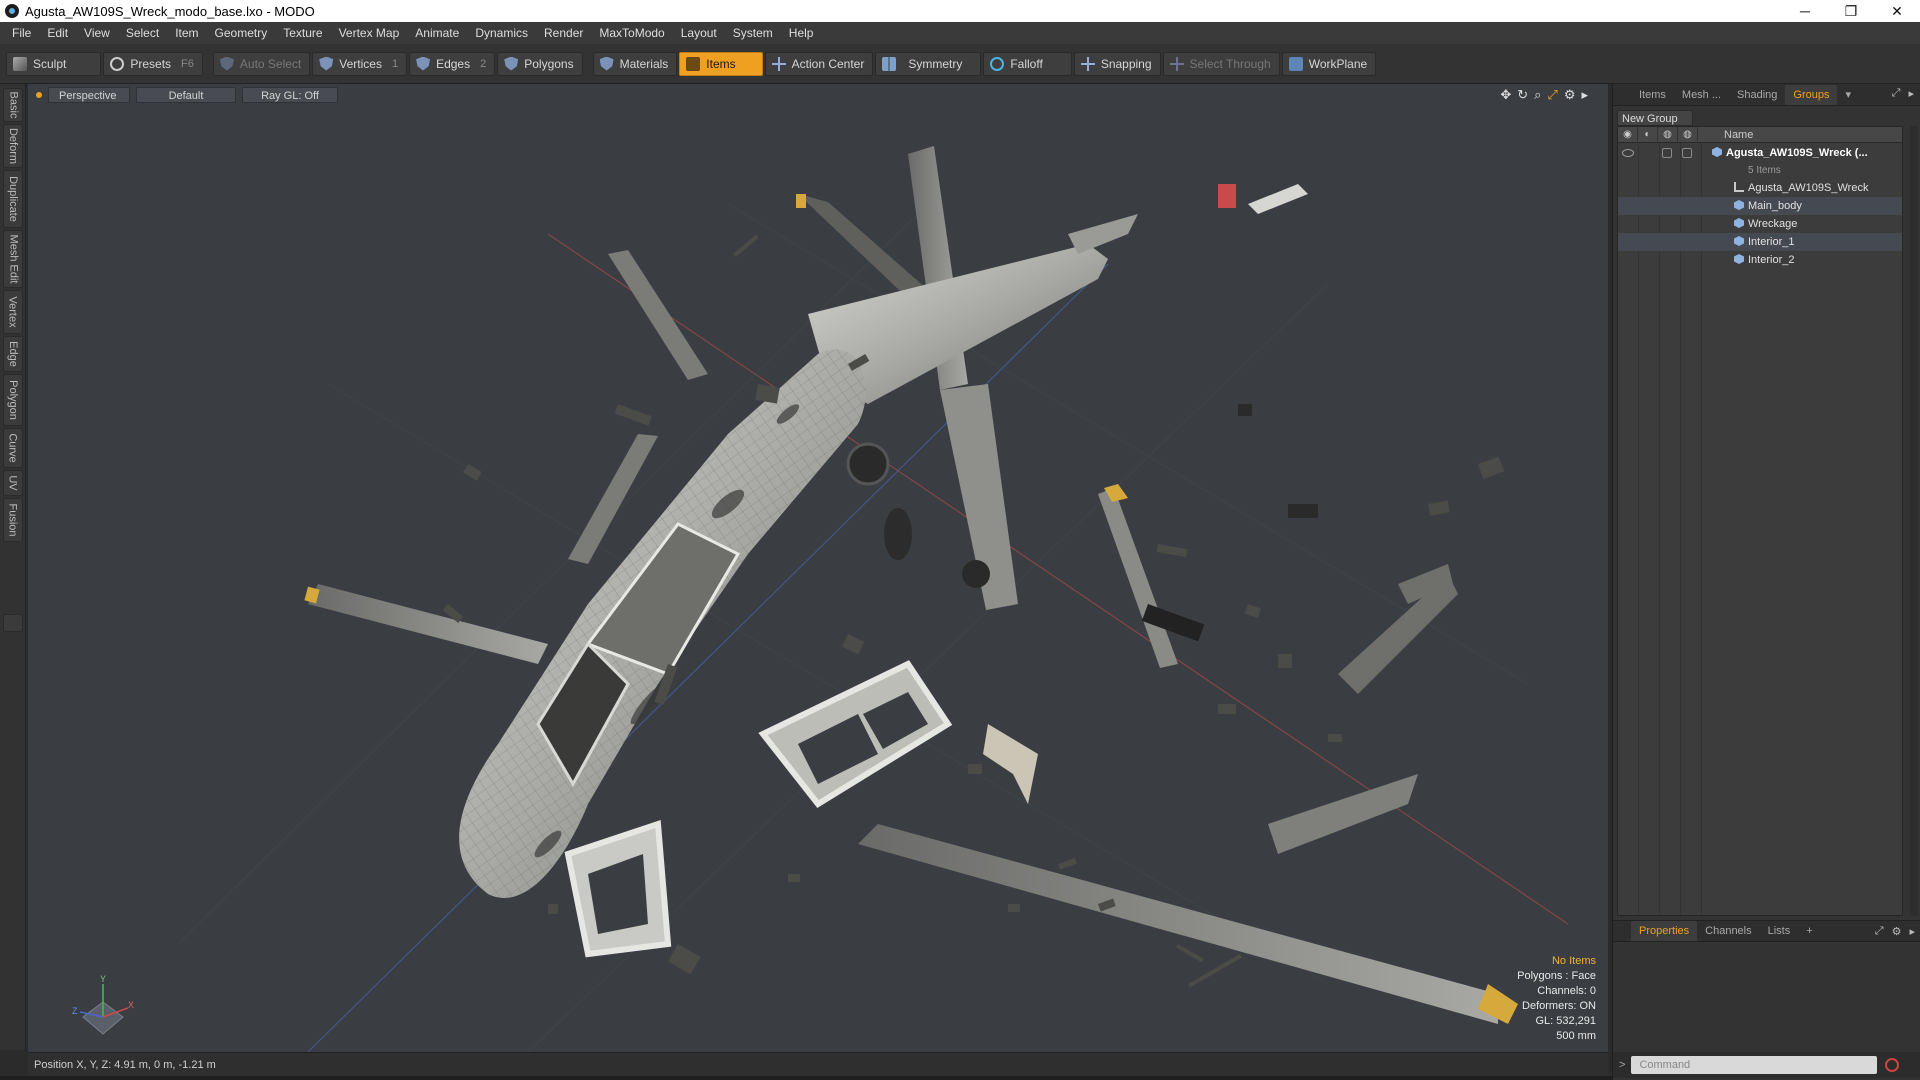 This screenshot has width=1920, height=1080. What do you see at coordinates (13, 448) in the screenshot?
I see `tab-curve: Curve` at bounding box center [13, 448].